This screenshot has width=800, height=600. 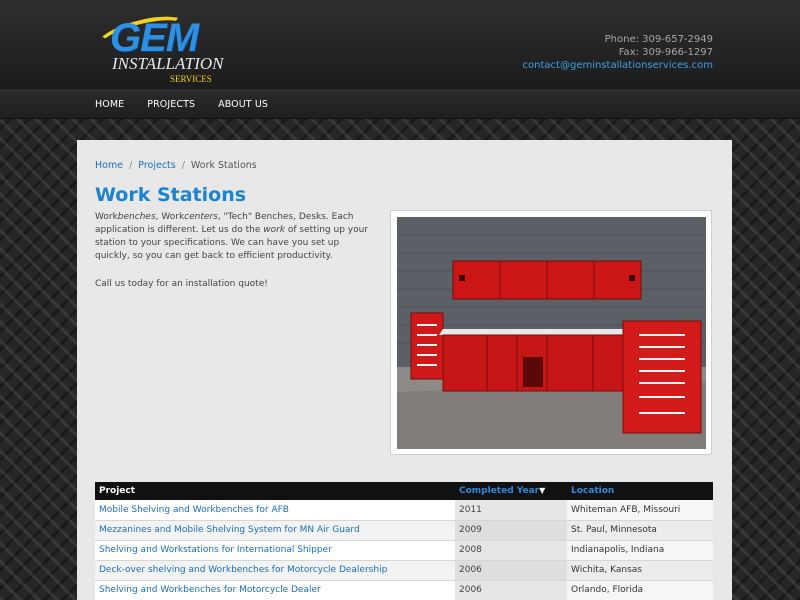 What do you see at coordinates (640, 491) in the screenshot?
I see `column-header-location: Location` at bounding box center [640, 491].